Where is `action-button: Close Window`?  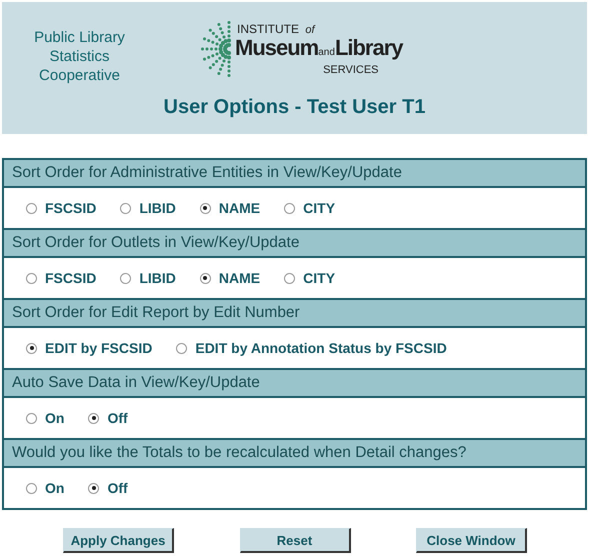 action-button: Close Window is located at coordinates (471, 540).